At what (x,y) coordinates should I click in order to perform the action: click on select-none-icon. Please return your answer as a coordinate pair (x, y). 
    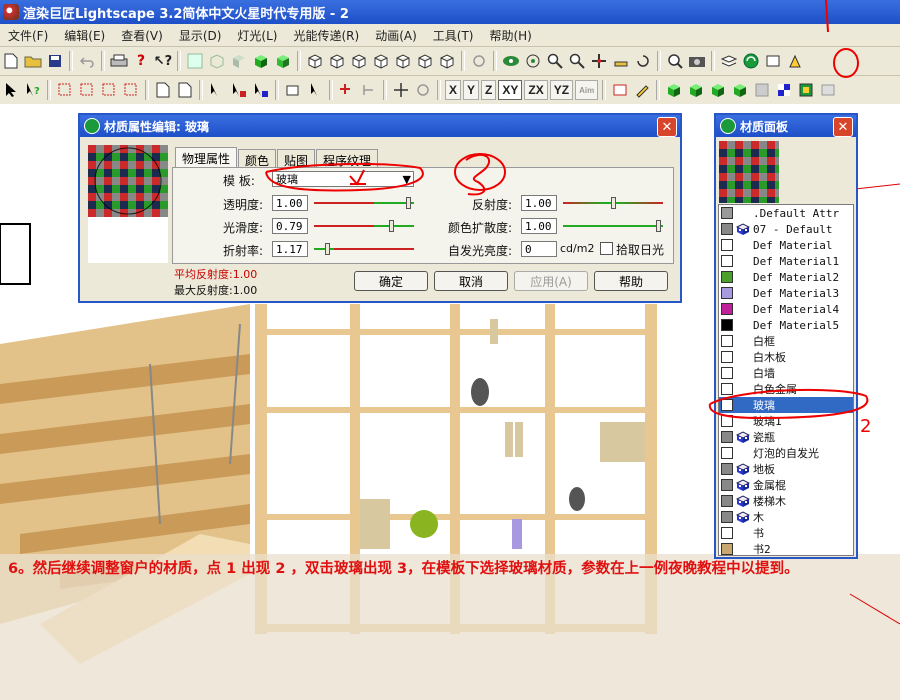
    Looking at the image, I should click on (185, 90).